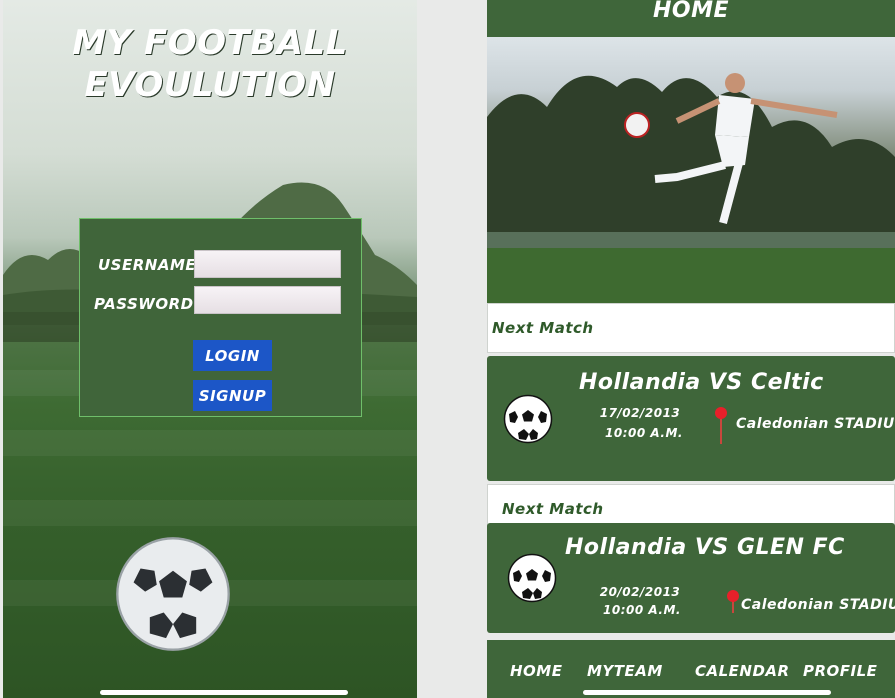  I want to click on login-button: LOGIN, so click(232, 355).